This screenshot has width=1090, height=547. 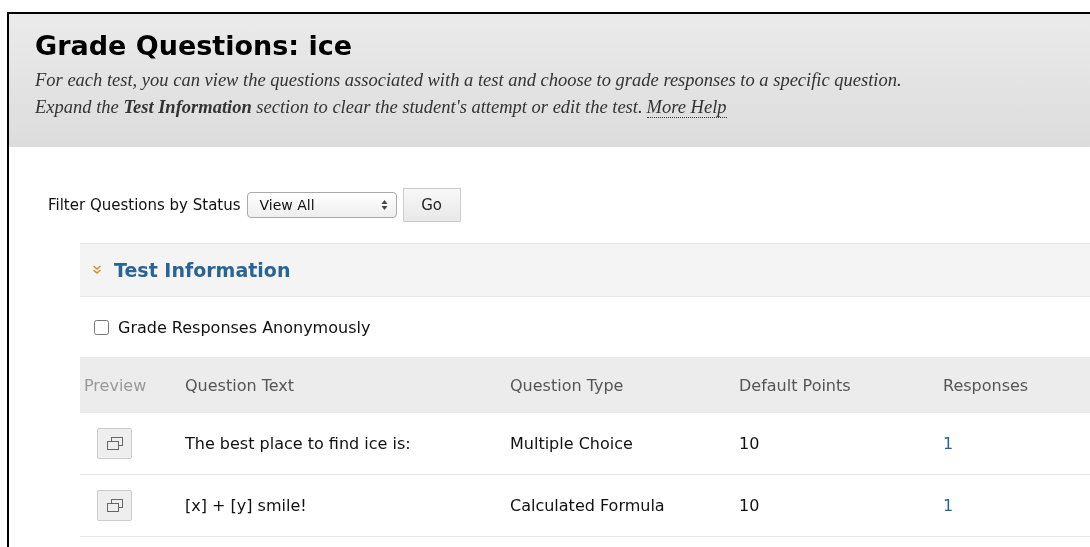 What do you see at coordinates (101, 327) in the screenshot?
I see `anonymous-checkbox` at bounding box center [101, 327].